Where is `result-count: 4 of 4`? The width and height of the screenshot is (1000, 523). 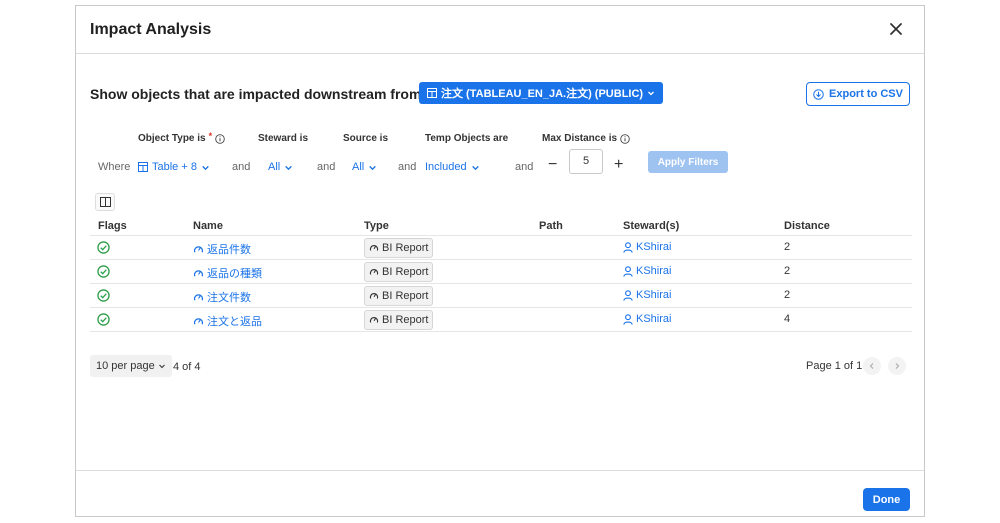
result-count: 4 of 4 is located at coordinates (187, 367).